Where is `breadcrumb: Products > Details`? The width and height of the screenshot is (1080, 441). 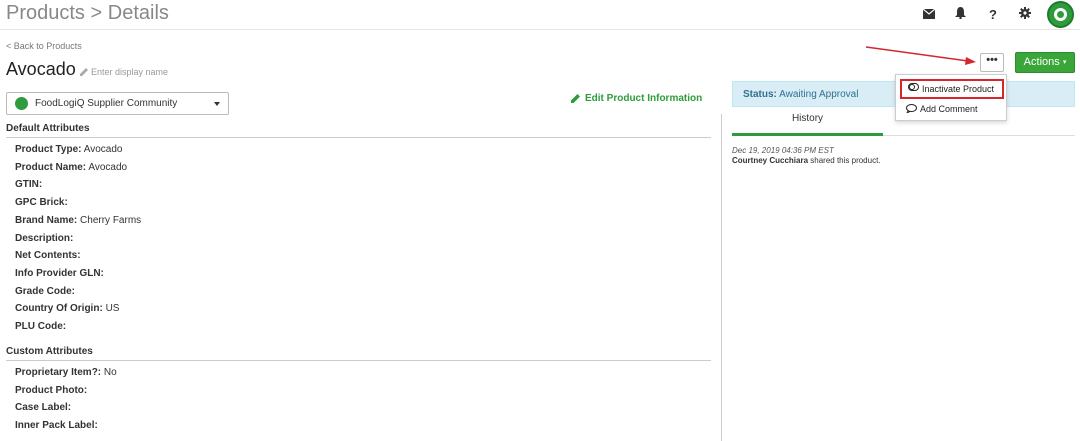
breadcrumb: Products > Details is located at coordinates (87, 13).